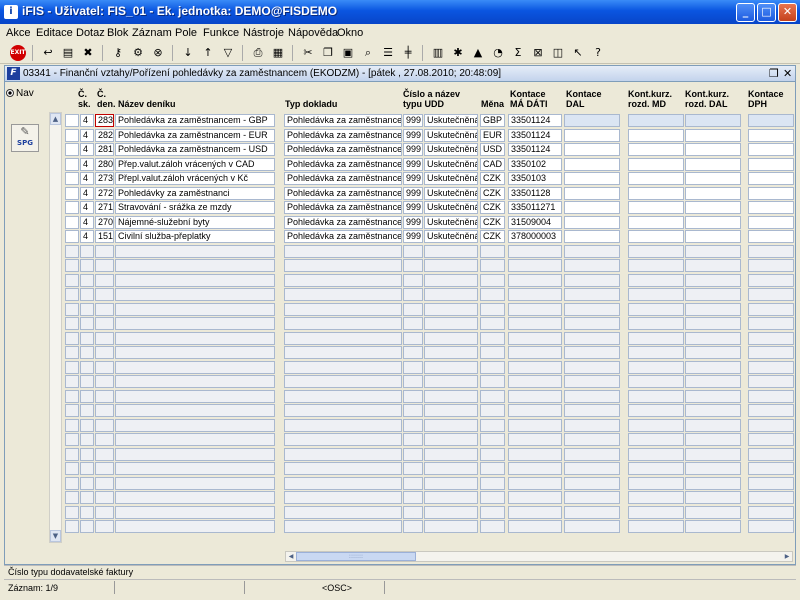  I want to click on cell-den: 273, so click(104, 178).